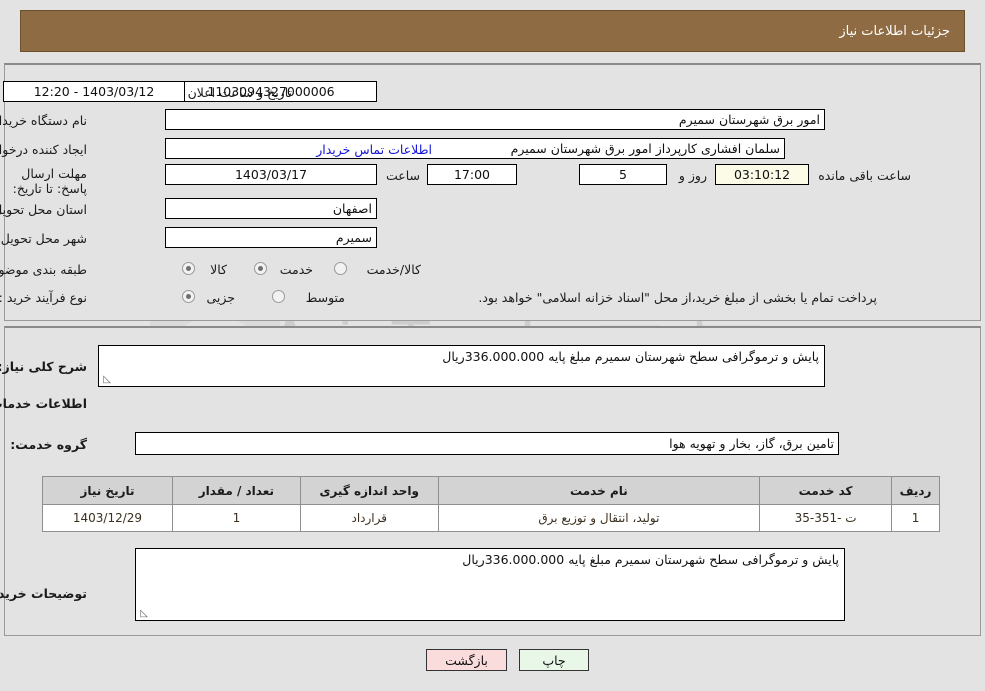 This screenshot has height=691, width=985. Describe the element at coordinates (49, 181) in the screenshot. I see `deadline-label: مهلت ارسال پاسخ: تا تاریخ:` at that location.